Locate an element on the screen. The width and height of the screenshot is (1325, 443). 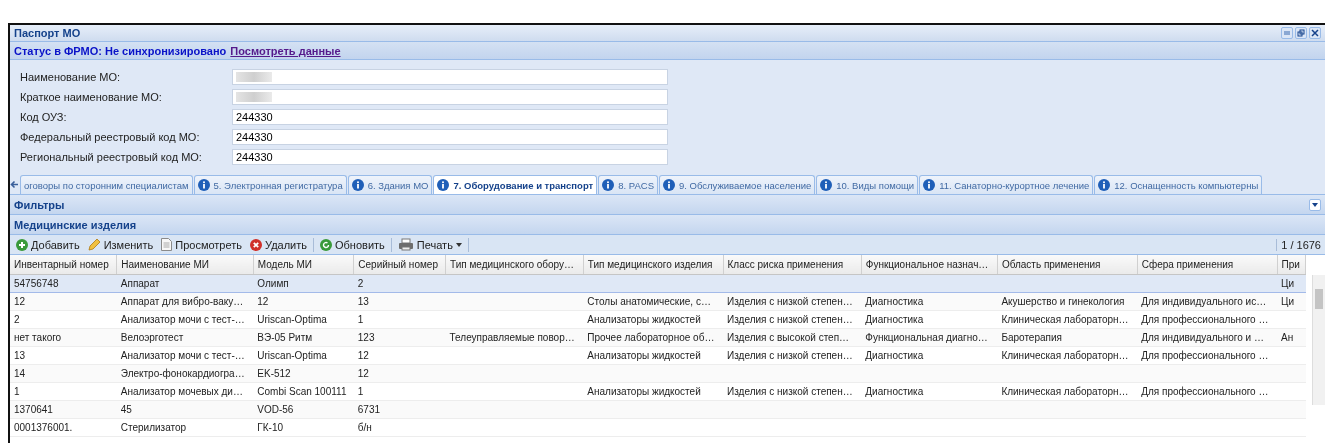
close-icon is located at coordinates (1315, 33).